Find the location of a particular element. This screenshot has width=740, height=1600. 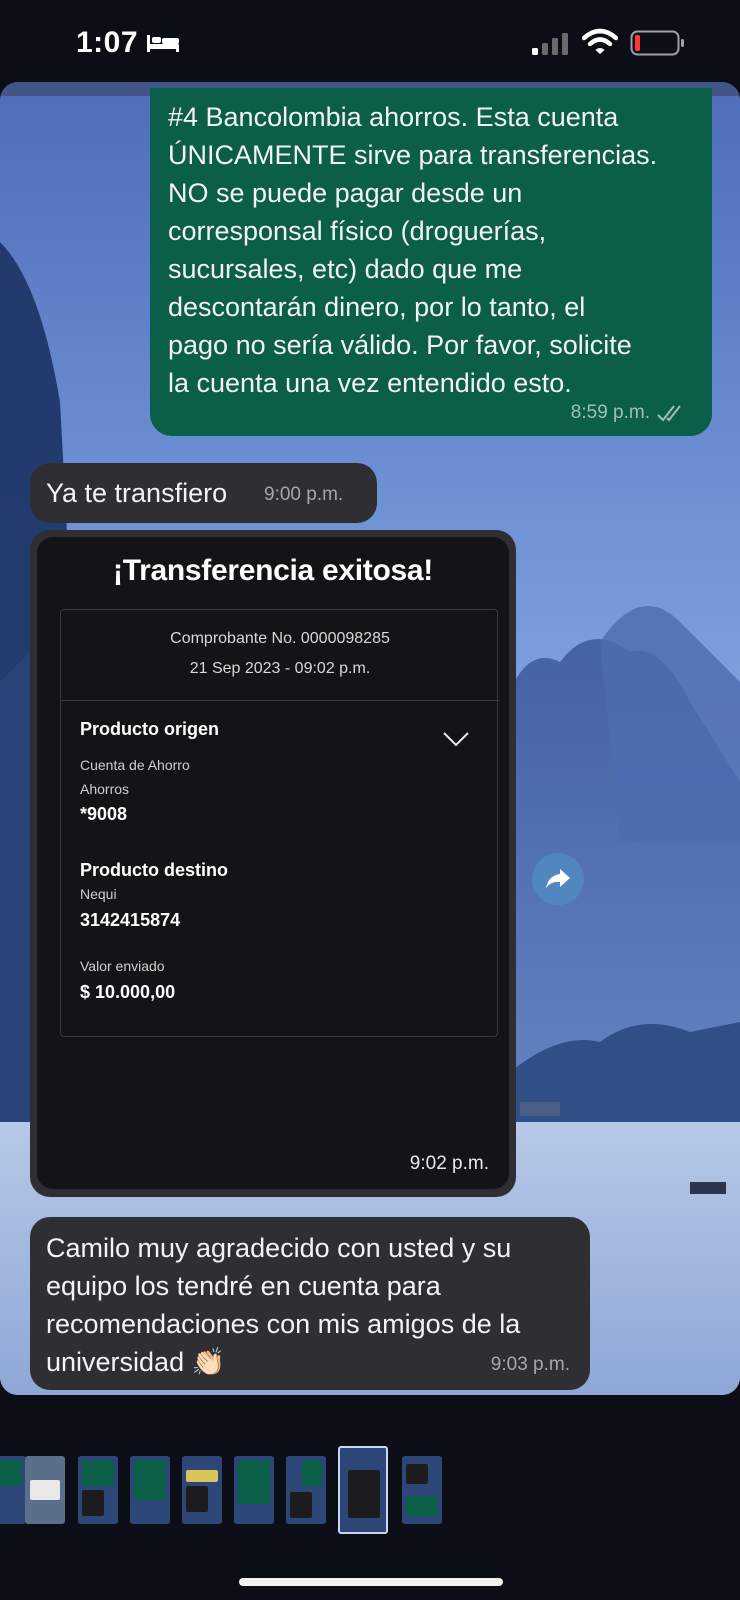

destination-heading: Producto destino is located at coordinates (154, 870).